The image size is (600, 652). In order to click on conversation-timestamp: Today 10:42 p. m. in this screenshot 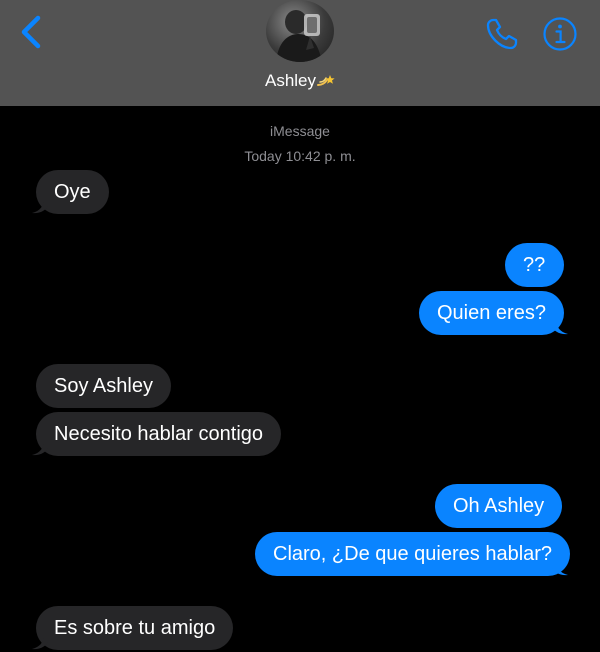, I will do `click(300, 156)`.